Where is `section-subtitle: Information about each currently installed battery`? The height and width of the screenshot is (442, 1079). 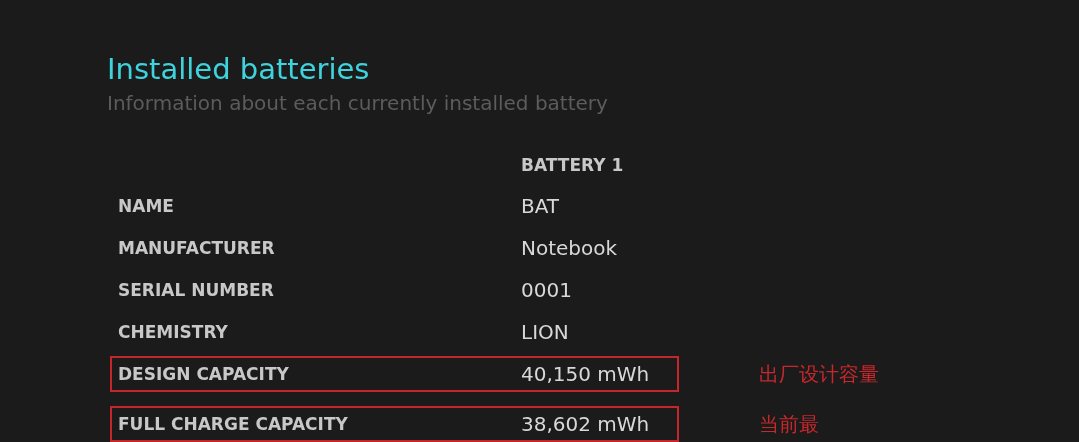 section-subtitle: Information about each currently installed battery is located at coordinates (358, 103).